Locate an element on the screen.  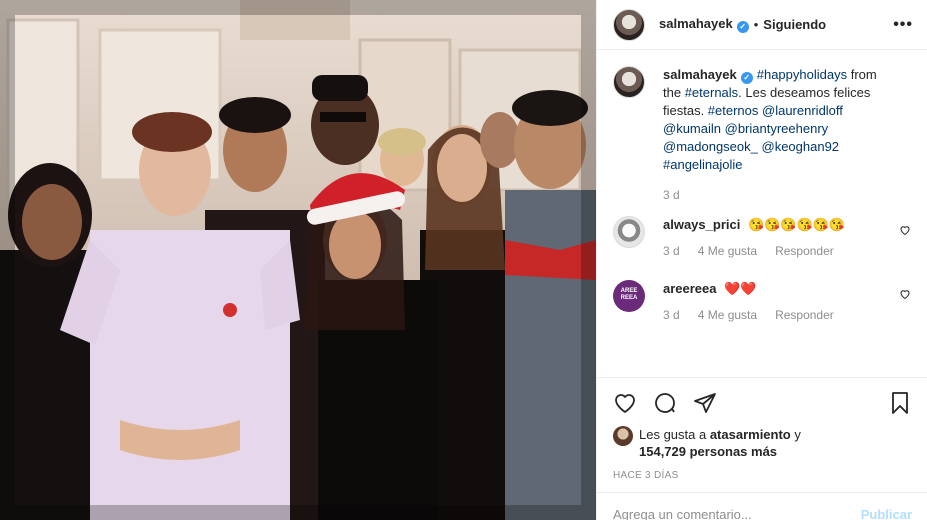
commenter-avatar is located at coordinates (629, 232).